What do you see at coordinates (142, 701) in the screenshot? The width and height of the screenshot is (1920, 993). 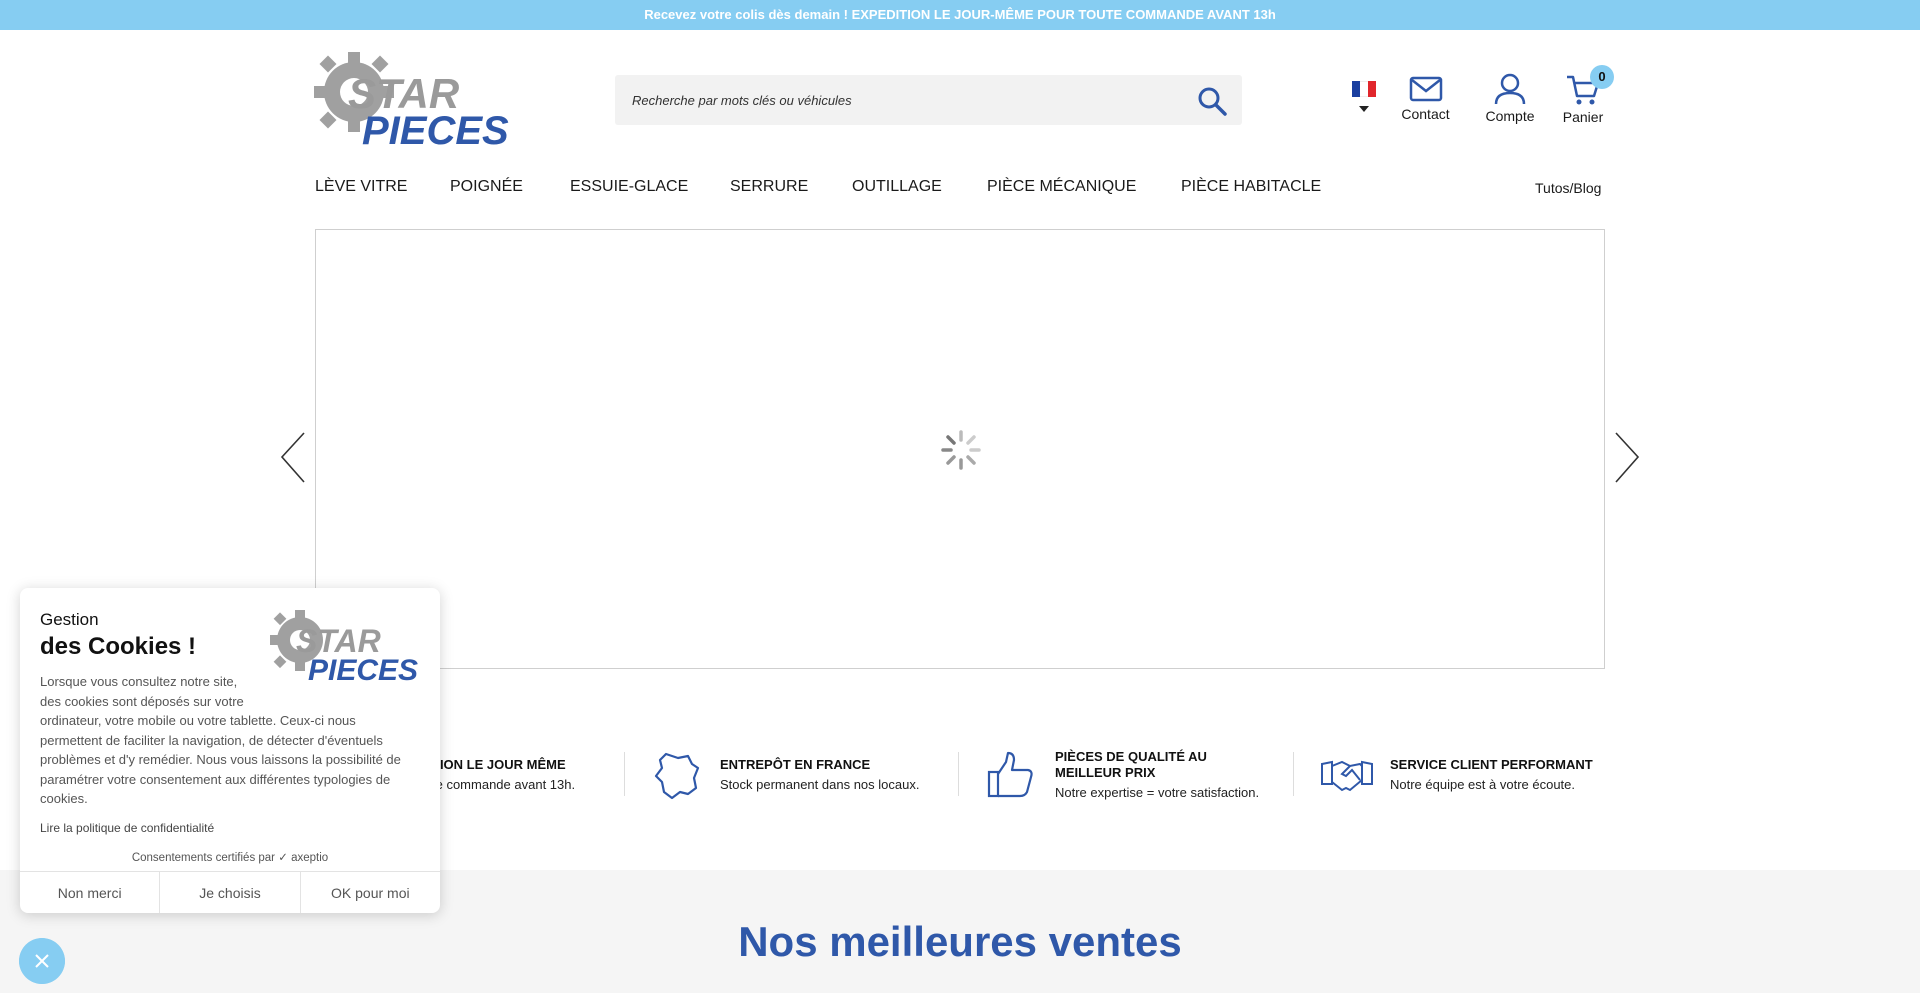 I see `cookie-text-line: des cookies sont déposés sur votre` at bounding box center [142, 701].